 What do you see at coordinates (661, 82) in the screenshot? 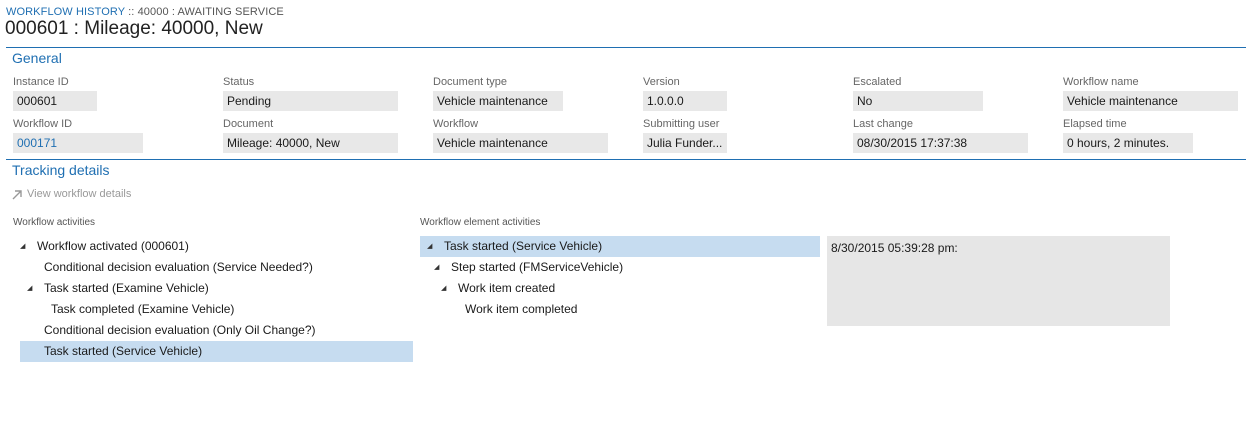
I see `version-label: Version` at bounding box center [661, 82].